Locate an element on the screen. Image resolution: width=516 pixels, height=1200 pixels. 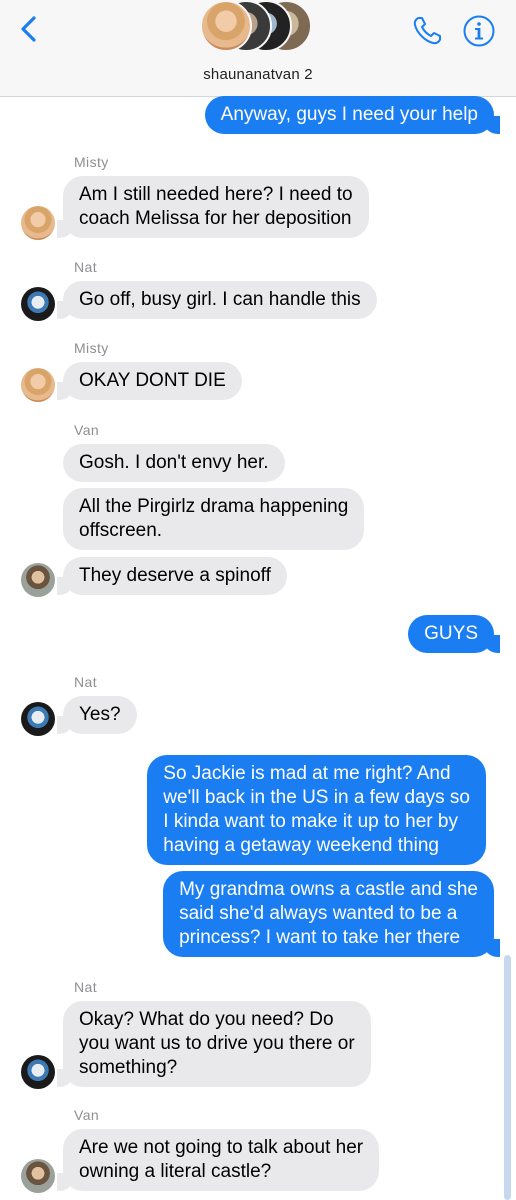
incoming-message: Go off, busy girl. I can handle this is located at coordinates (217, 300).